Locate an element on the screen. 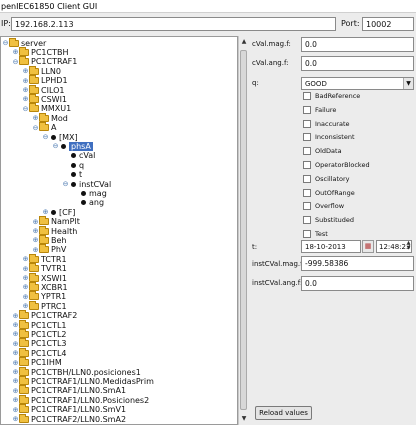 This screenshot has height=425, width=416. tree-item-label: PC1CTRAF1/LLN0.SmV1 is located at coordinates (79, 410).